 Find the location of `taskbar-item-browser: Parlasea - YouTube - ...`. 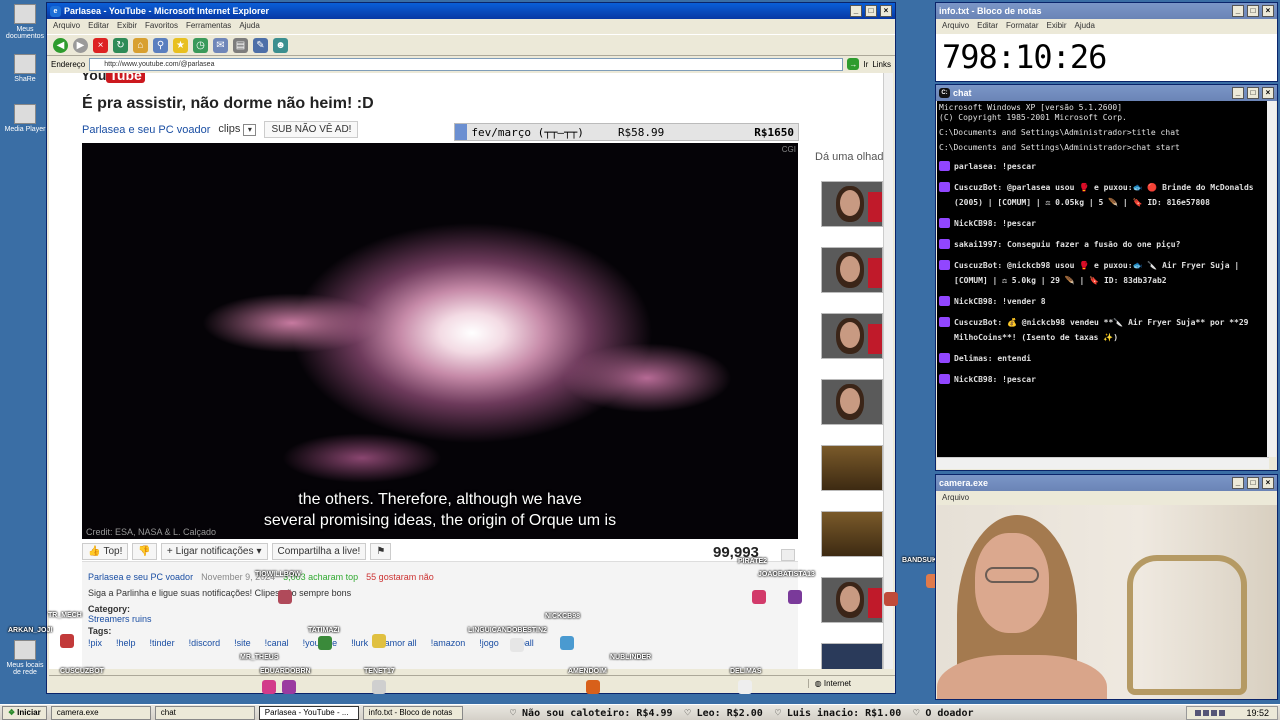

taskbar-item-browser: Parlasea - YouTube - ... is located at coordinates (308, 712).